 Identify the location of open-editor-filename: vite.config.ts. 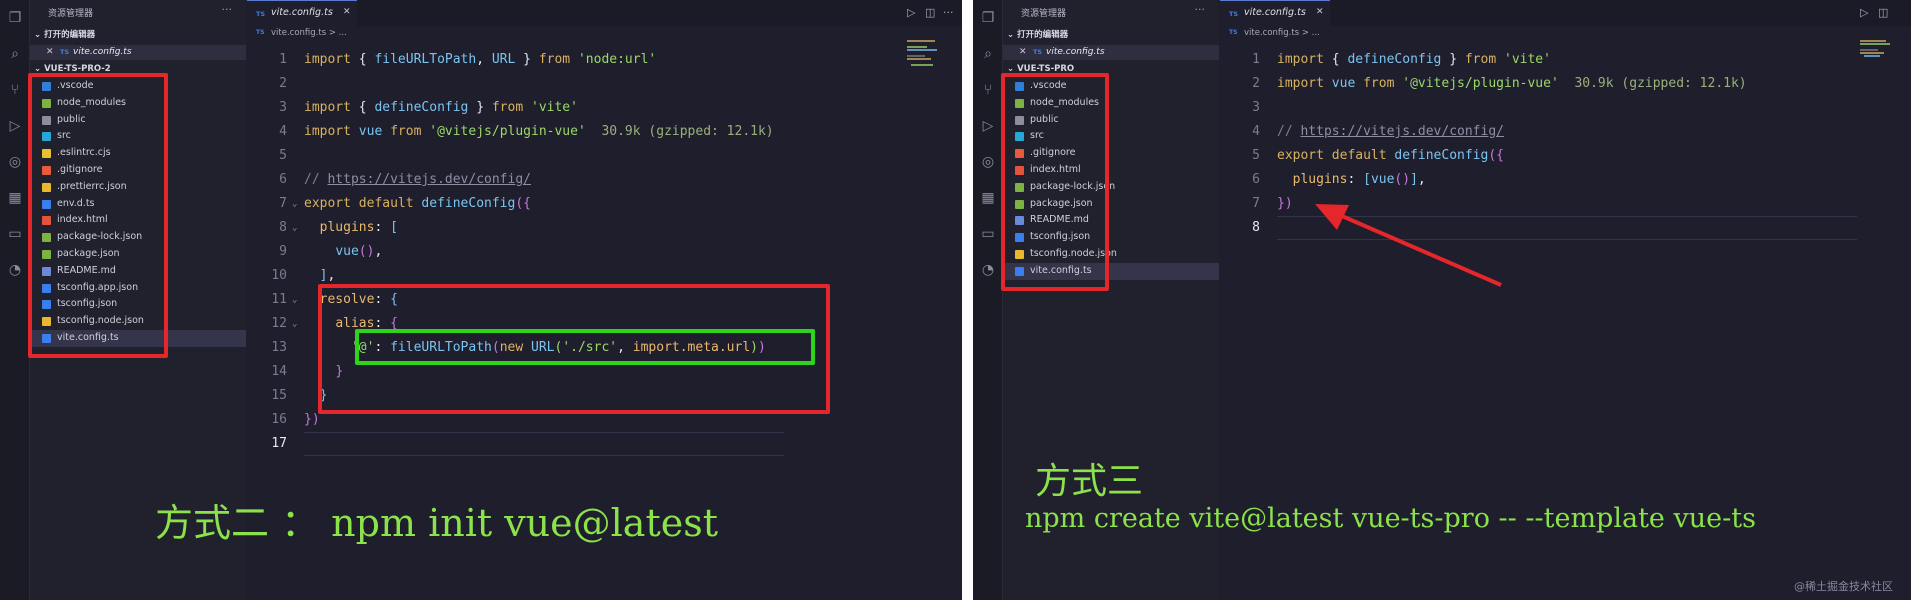
(102, 52).